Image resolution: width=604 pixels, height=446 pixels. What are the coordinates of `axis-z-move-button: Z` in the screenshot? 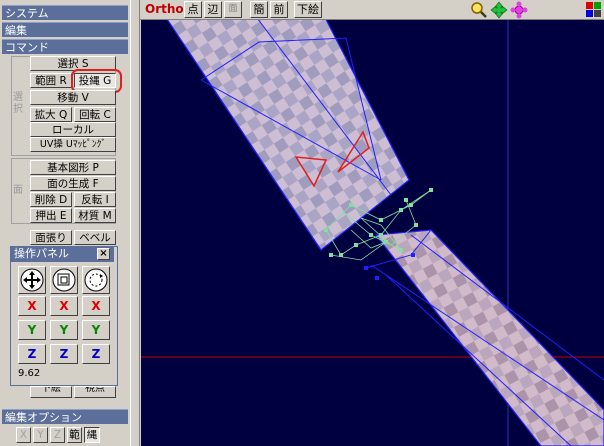 It's located at (32, 354).